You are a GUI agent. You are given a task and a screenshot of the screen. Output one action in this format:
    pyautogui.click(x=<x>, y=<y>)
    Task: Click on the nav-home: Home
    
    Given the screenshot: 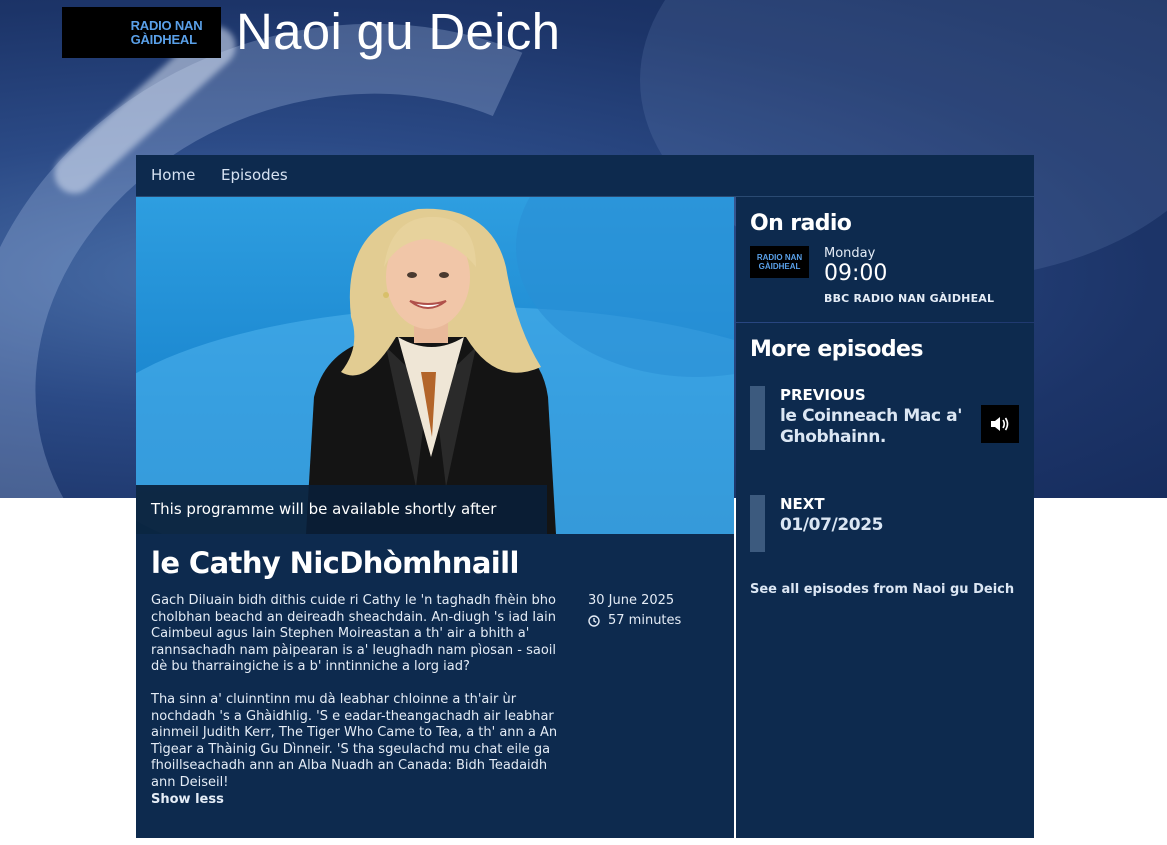 What is the action you would take?
    pyautogui.click(x=173, y=175)
    